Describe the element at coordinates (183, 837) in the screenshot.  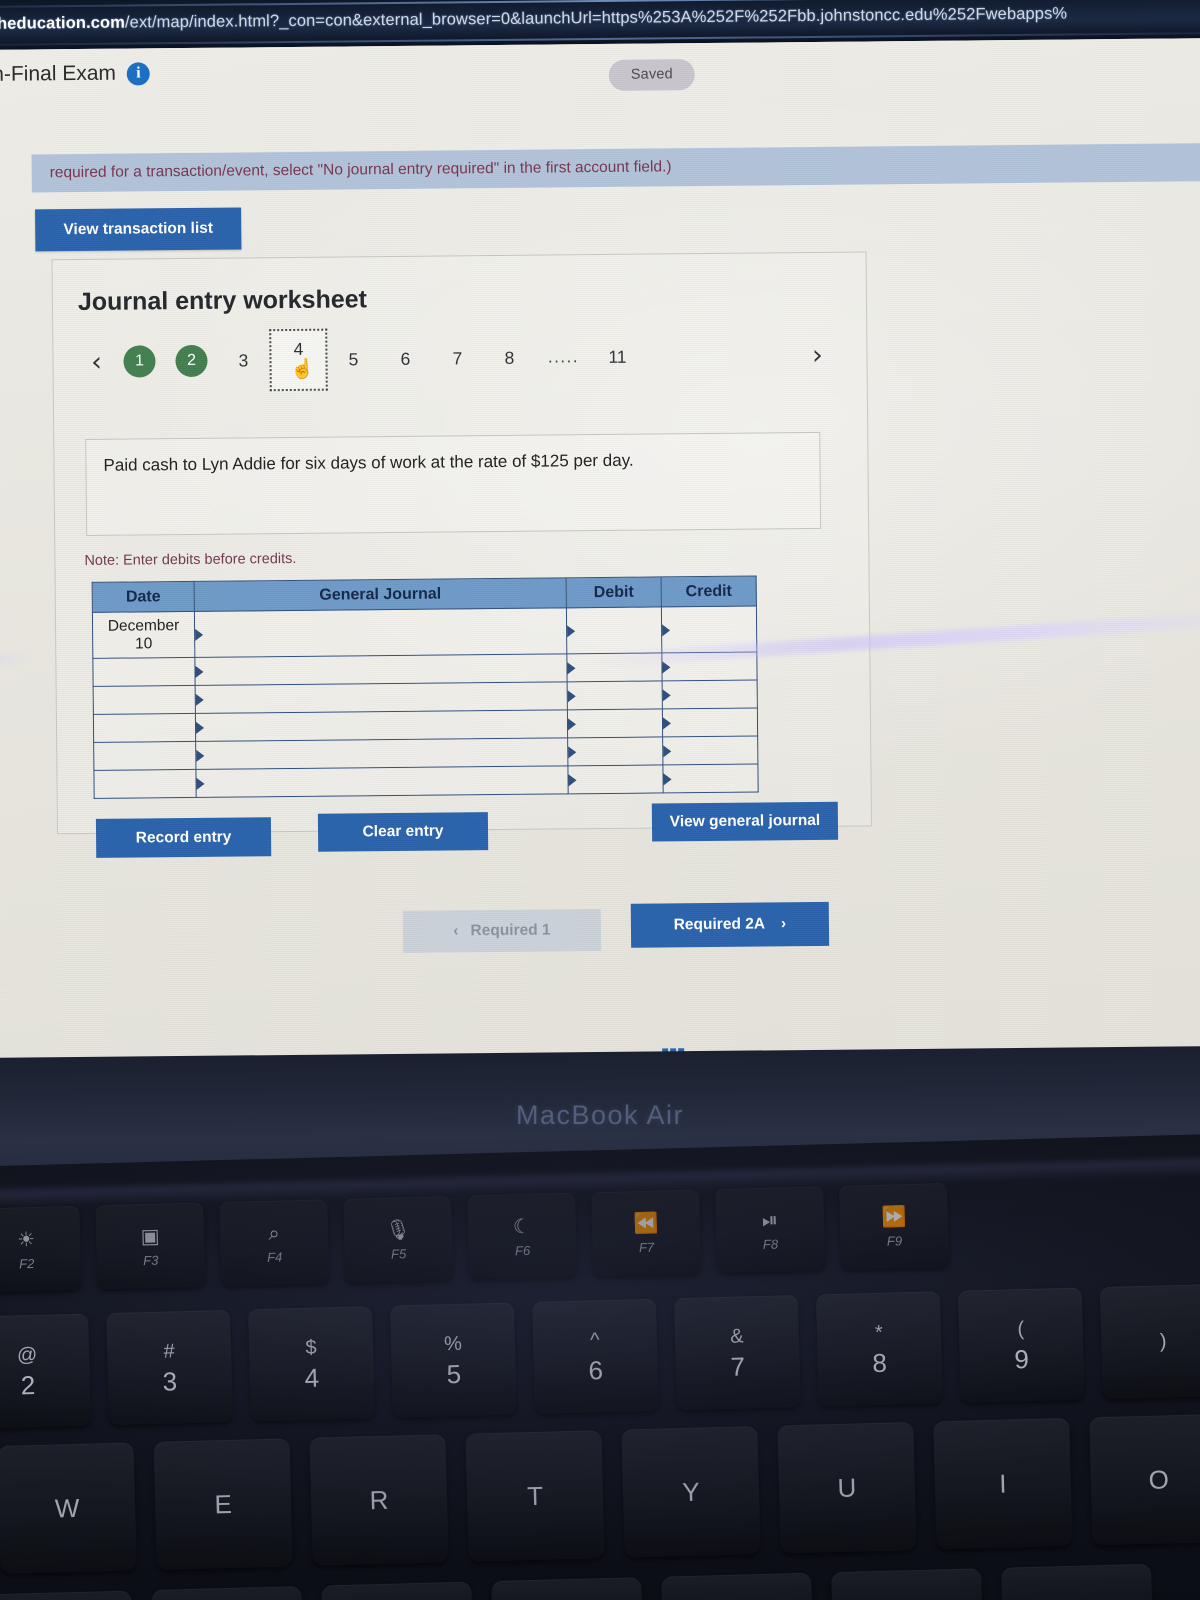
I see `record-entry-button: Record entry` at that location.